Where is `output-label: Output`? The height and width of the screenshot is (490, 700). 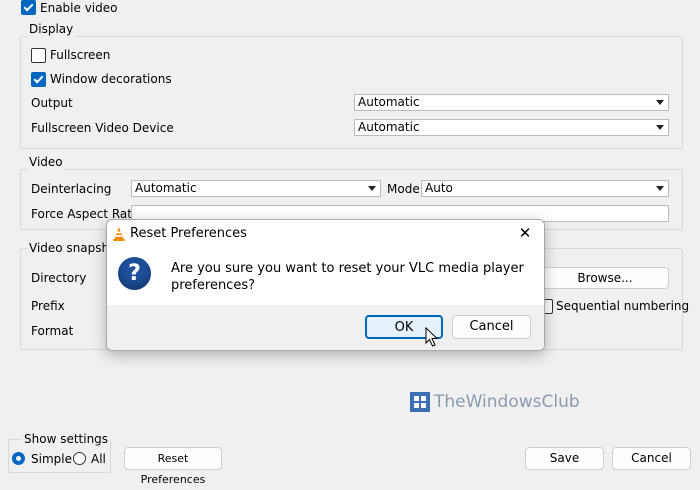
output-label: Output is located at coordinates (52, 103).